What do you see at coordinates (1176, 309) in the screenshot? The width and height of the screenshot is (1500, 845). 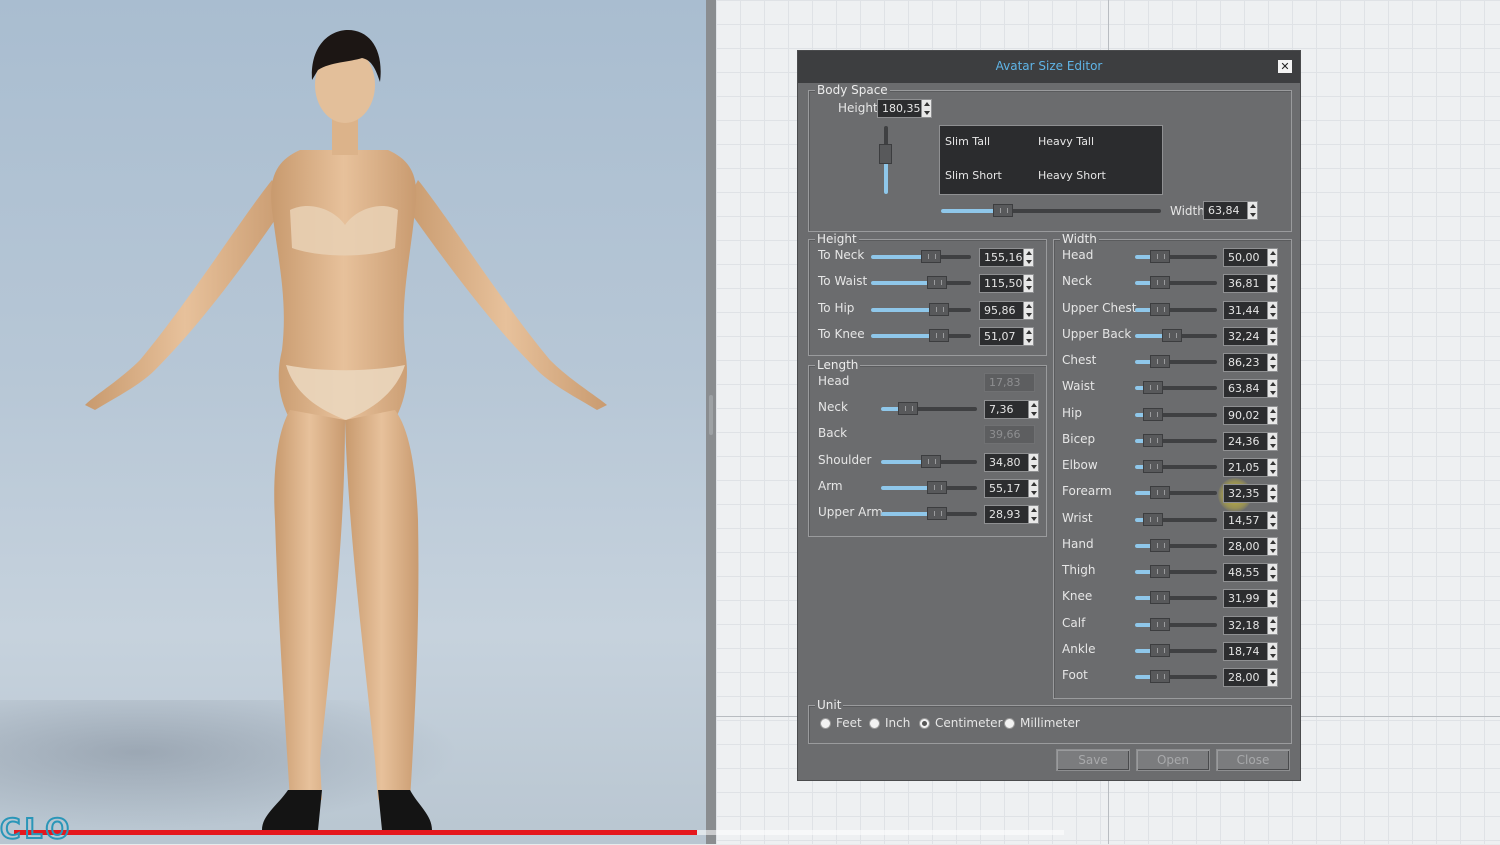 I see `width-upper-chest-slider` at bounding box center [1176, 309].